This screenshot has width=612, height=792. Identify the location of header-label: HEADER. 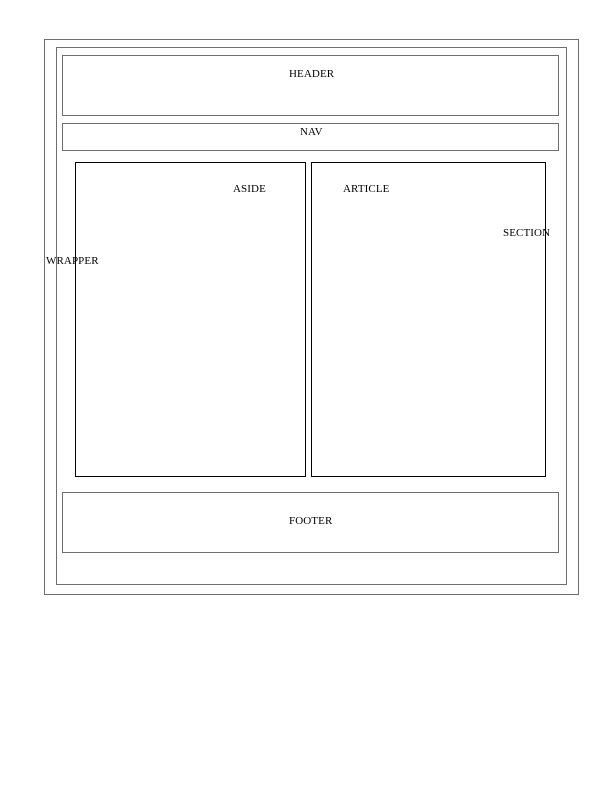
(312, 74).